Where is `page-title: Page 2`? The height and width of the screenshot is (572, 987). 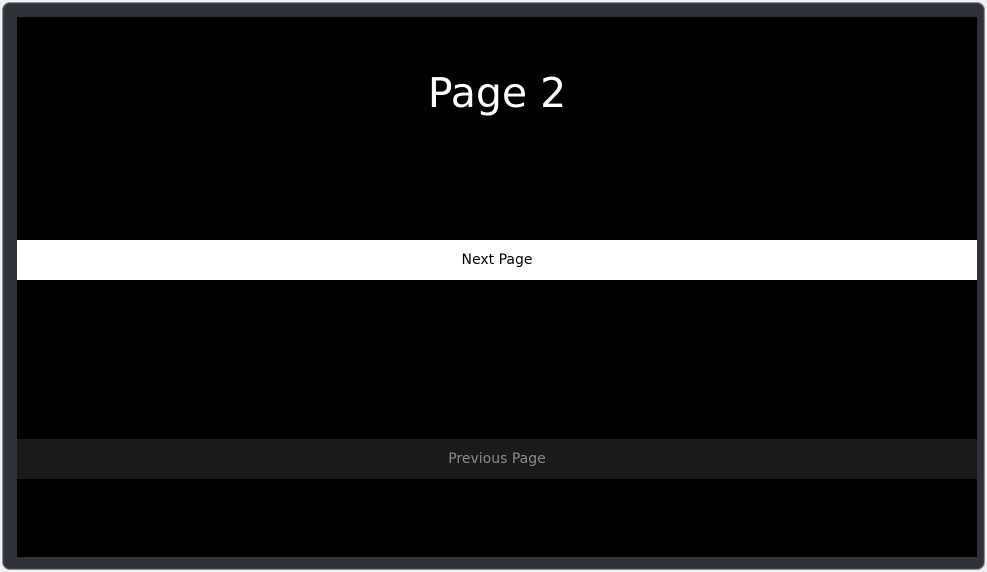
page-title: Page 2 is located at coordinates (497, 93).